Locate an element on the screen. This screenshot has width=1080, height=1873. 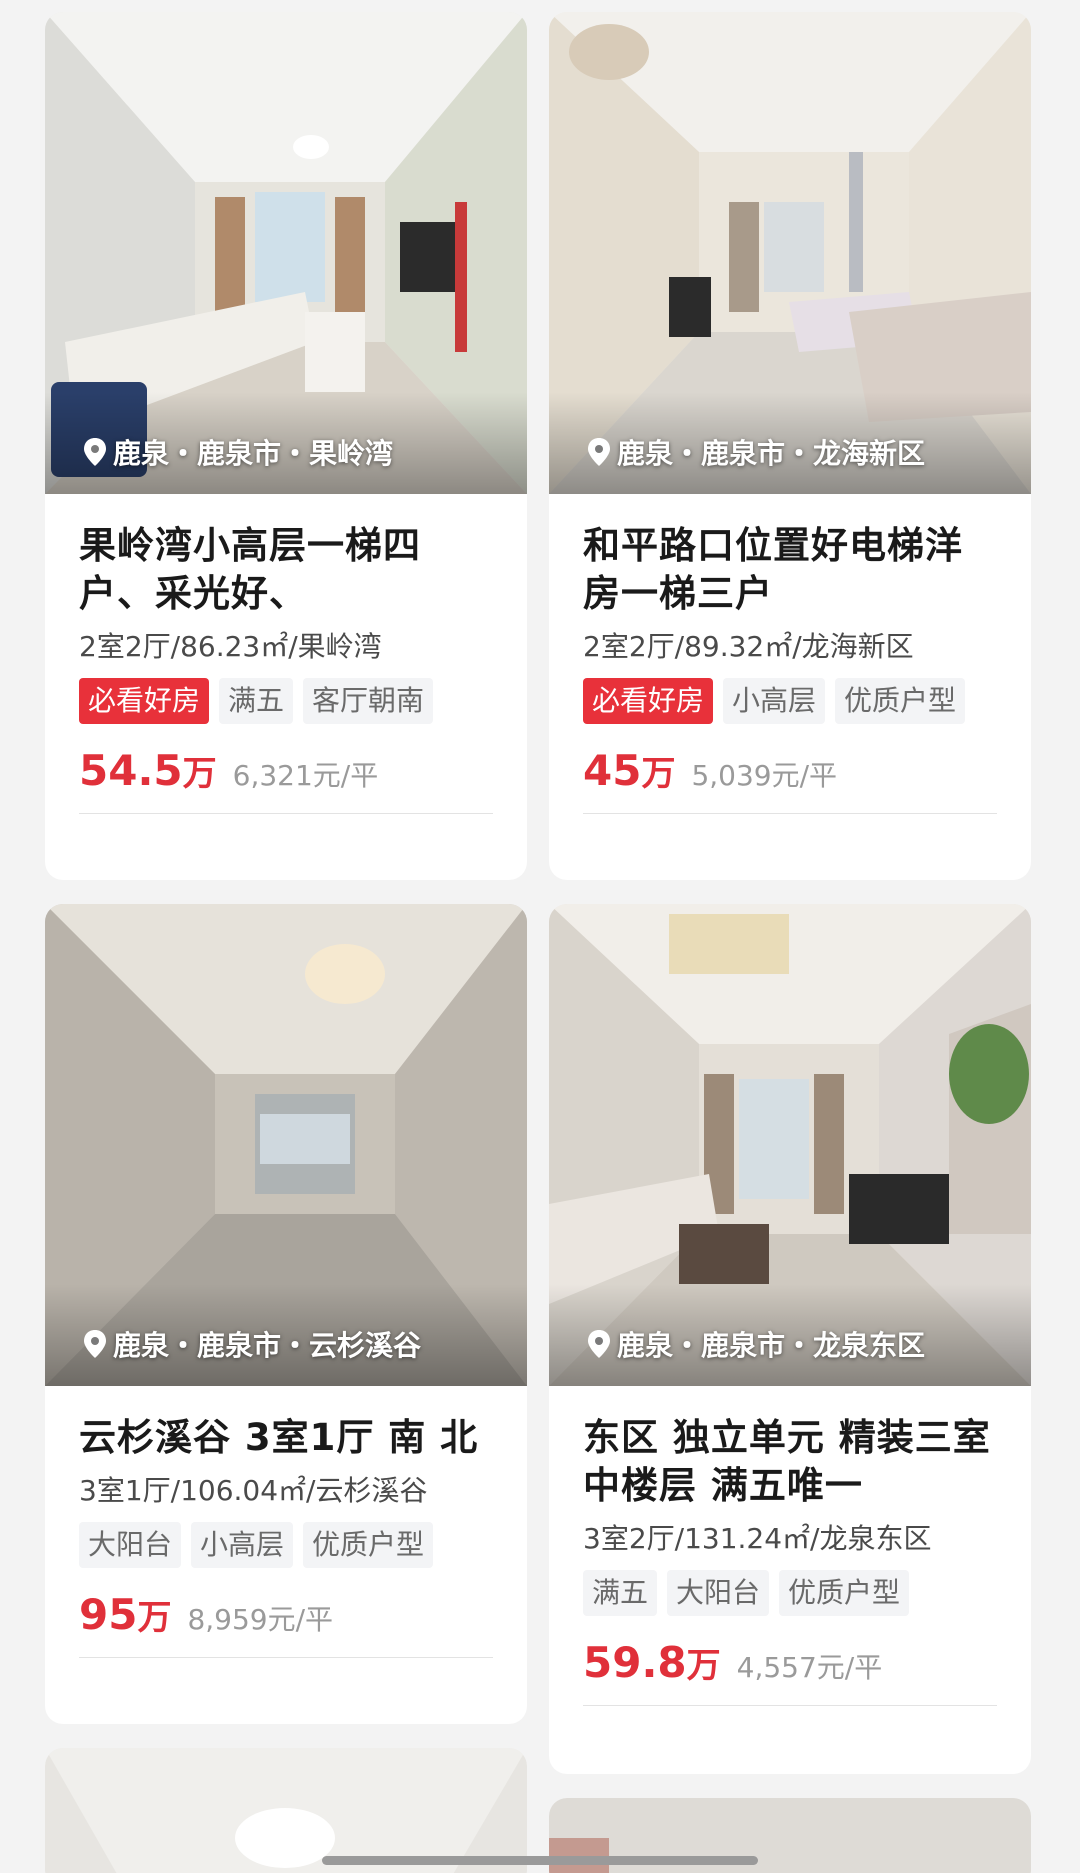
listing-tags: 必看好房 小高层 优质户型 is located at coordinates (790, 701).